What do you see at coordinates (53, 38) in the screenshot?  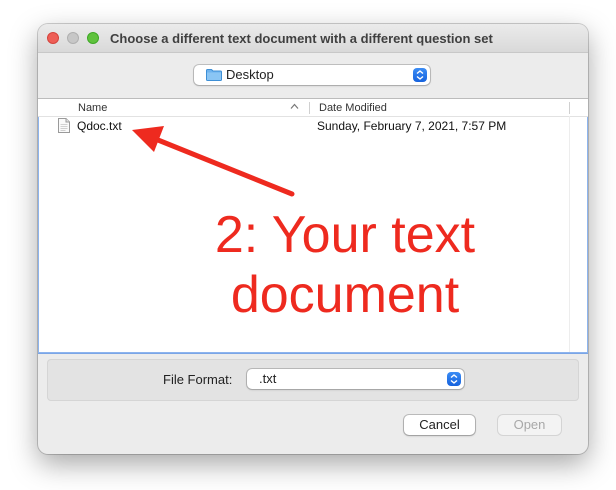 I see `close-window-button` at bounding box center [53, 38].